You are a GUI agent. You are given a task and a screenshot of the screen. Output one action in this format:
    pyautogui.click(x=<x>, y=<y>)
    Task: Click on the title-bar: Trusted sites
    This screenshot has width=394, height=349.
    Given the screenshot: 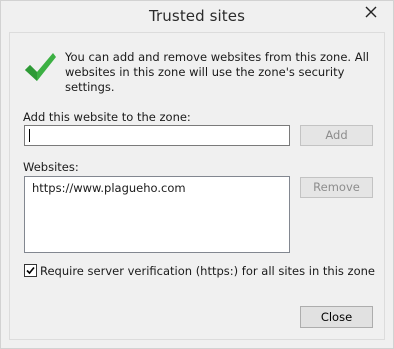 What is the action you would take?
    pyautogui.click(x=197, y=16)
    